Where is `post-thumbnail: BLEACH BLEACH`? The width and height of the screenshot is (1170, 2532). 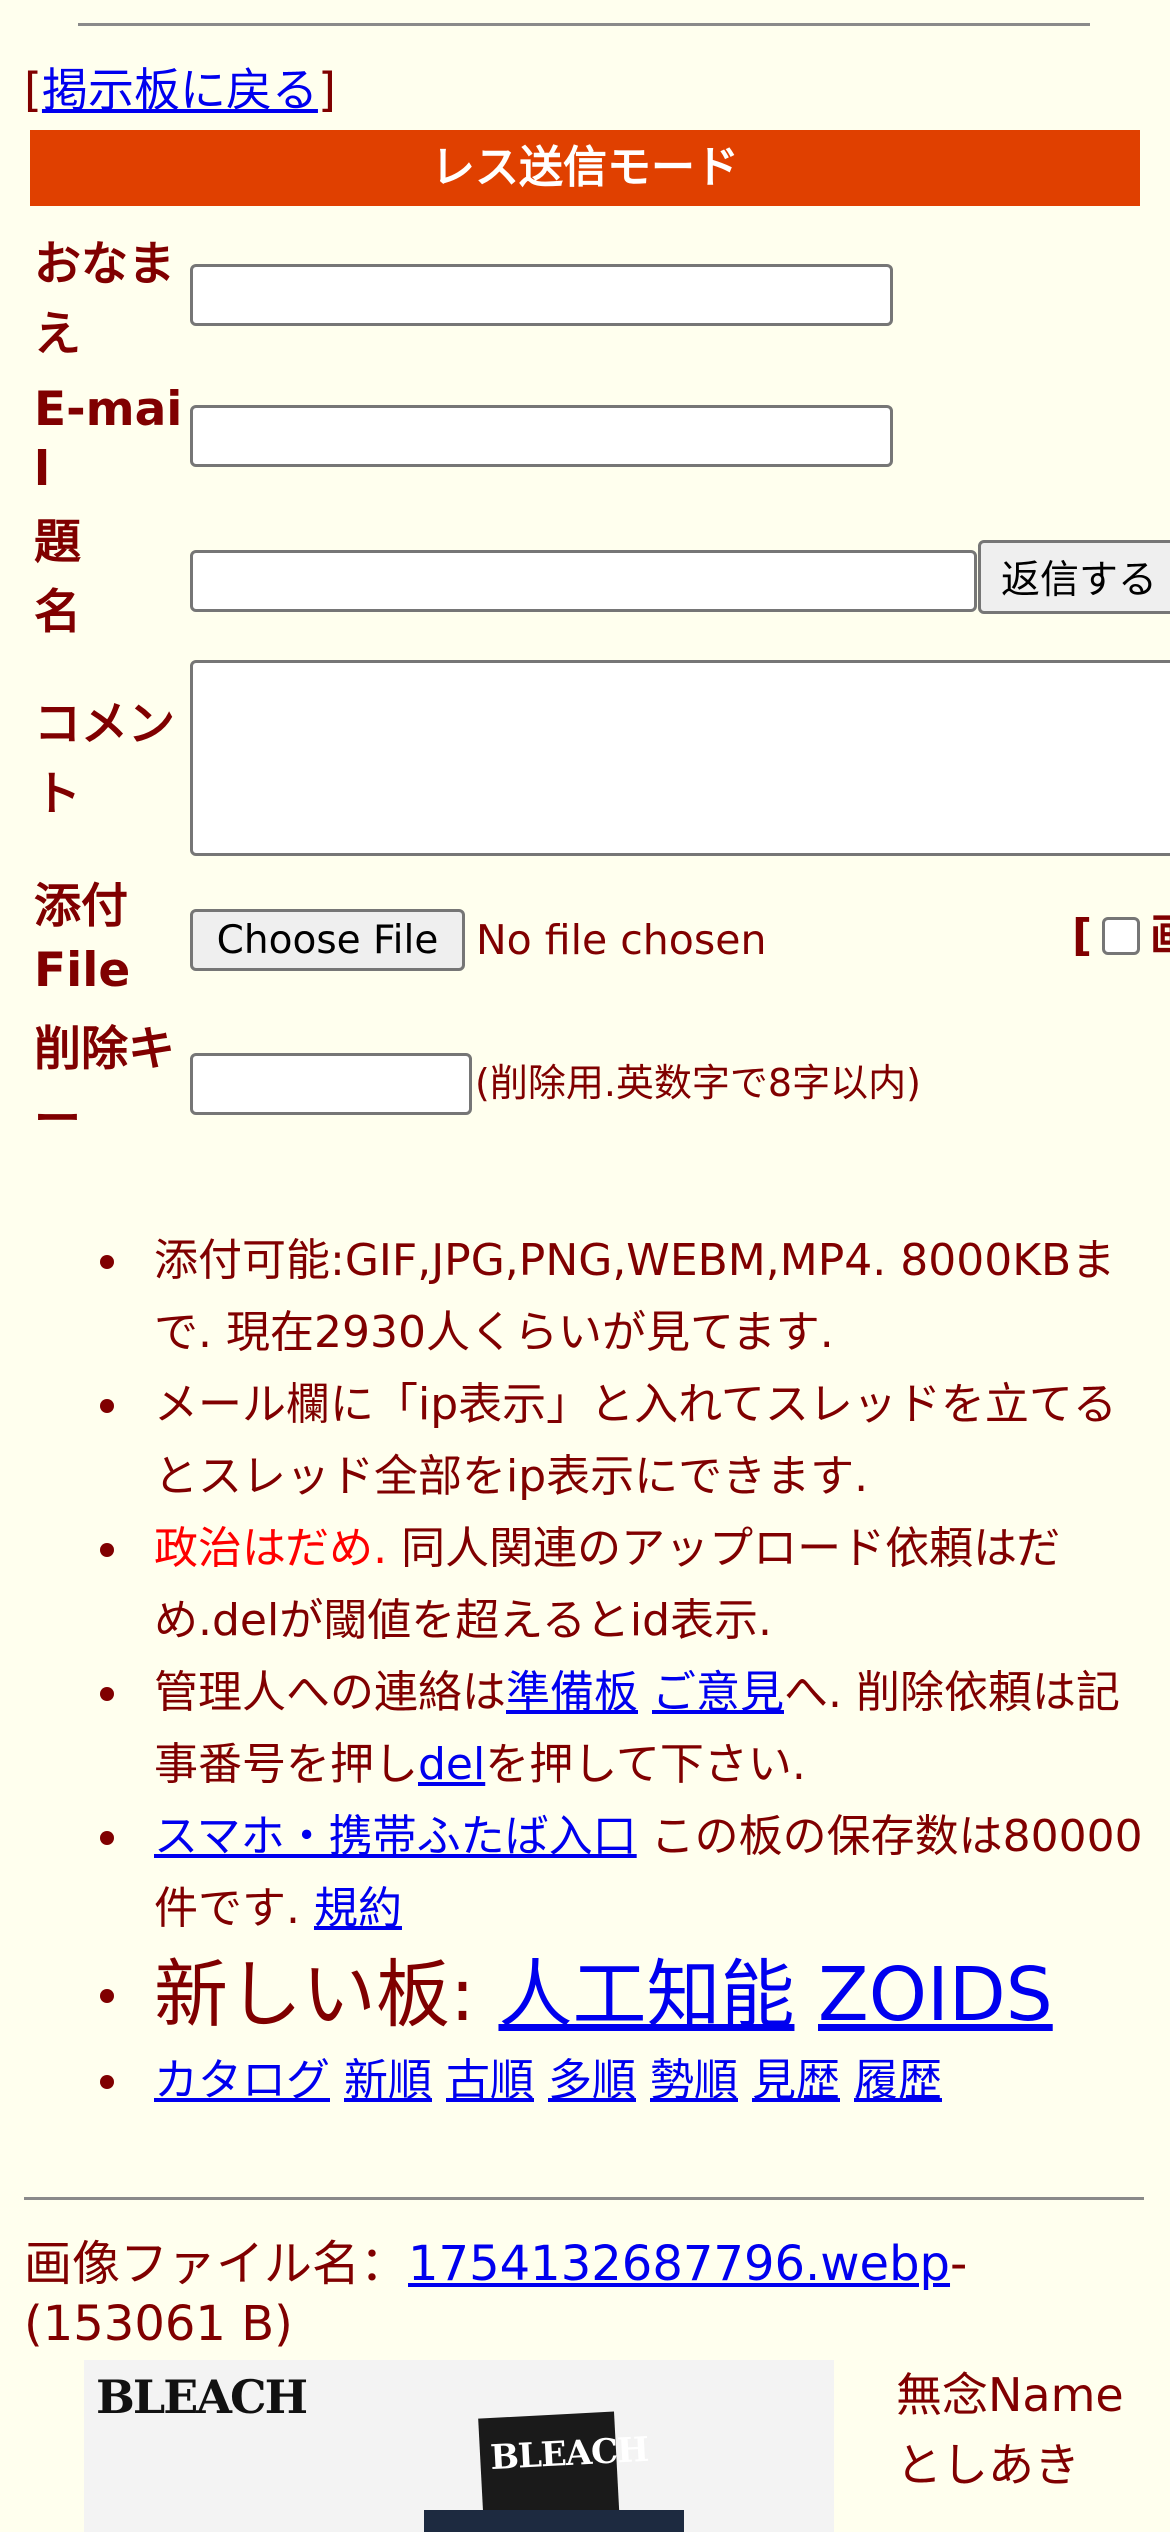
post-thumbnail: BLEACH BLEACH is located at coordinates (459, 2446).